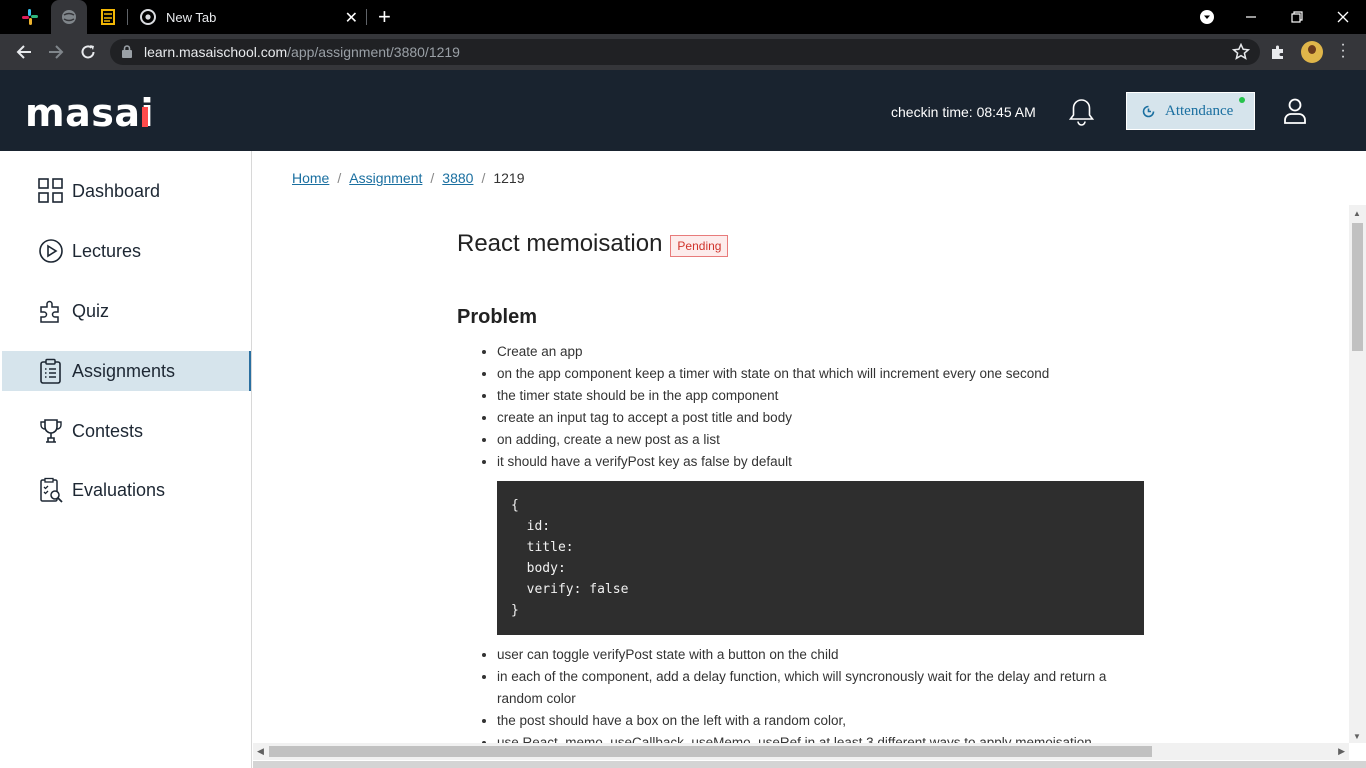 This screenshot has width=1366, height=768. I want to click on sidebar-item-label: Lectures, so click(107, 250).